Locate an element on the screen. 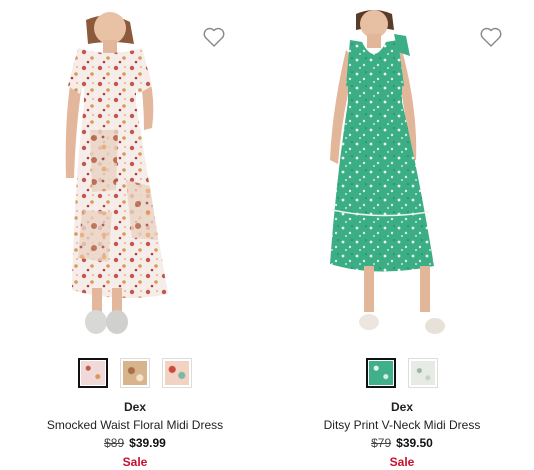 The height and width of the screenshot is (470, 534). original-price: $89 is located at coordinates (114, 443).